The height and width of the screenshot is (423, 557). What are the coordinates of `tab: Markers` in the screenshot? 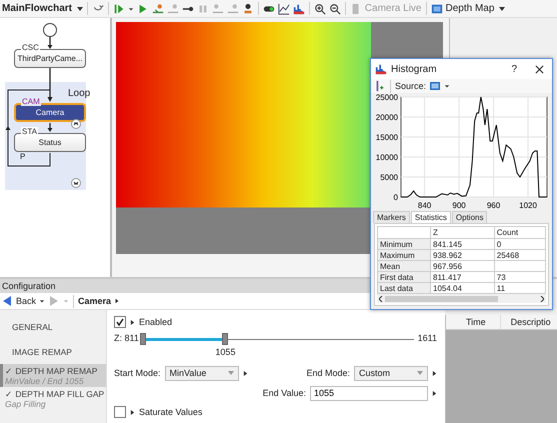 It's located at (391, 217).